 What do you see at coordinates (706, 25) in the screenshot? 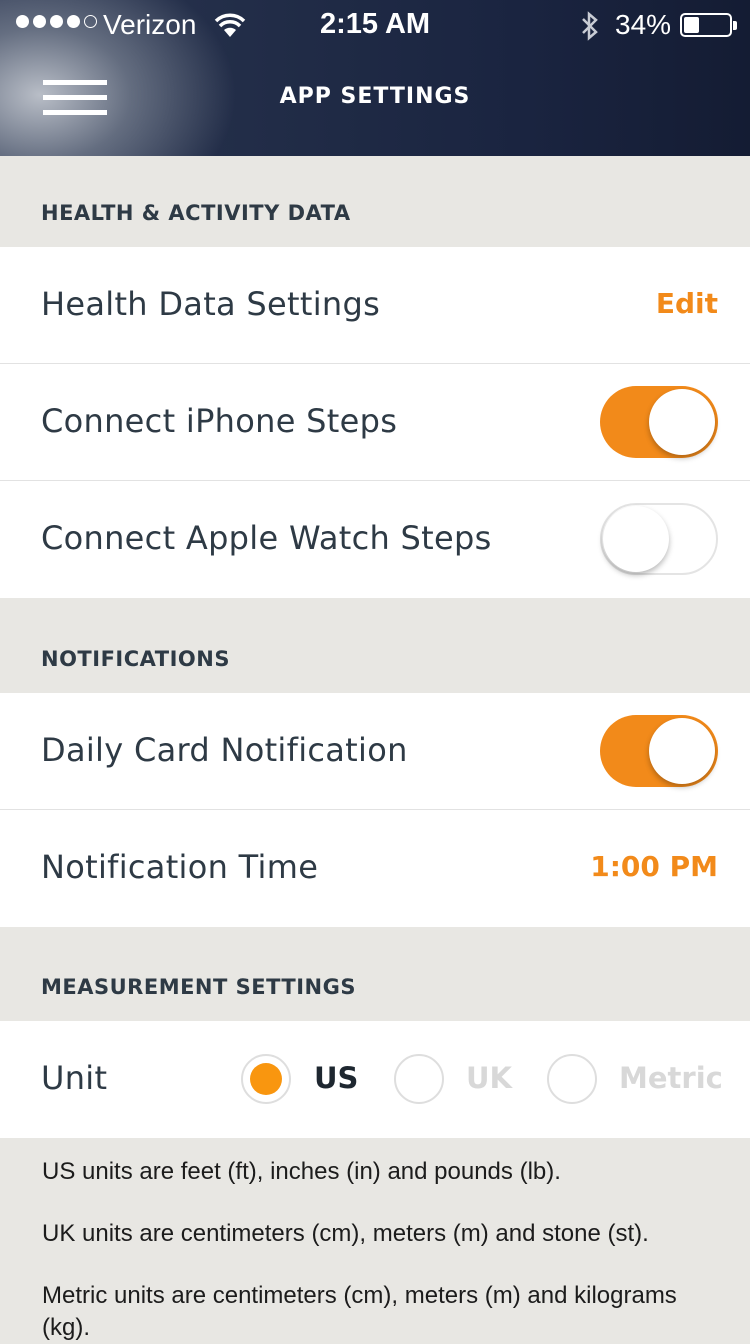
I see `battery-icon` at bounding box center [706, 25].